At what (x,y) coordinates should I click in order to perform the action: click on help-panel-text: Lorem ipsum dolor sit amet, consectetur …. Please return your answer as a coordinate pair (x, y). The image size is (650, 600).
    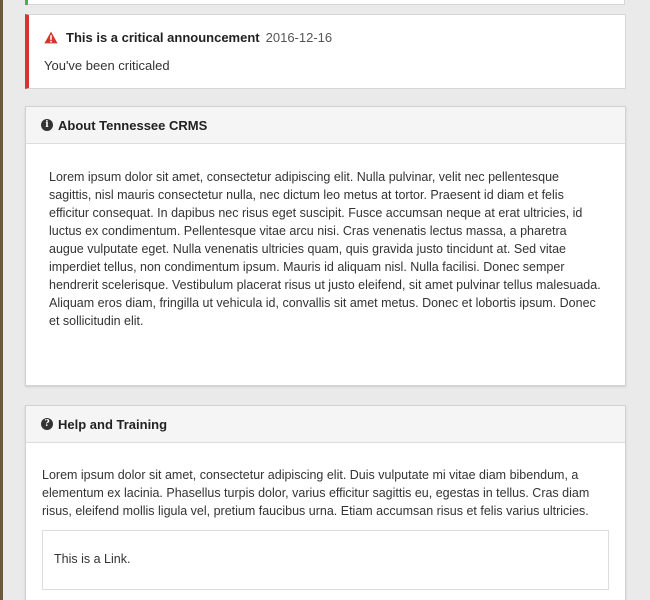
    Looking at the image, I should click on (316, 493).